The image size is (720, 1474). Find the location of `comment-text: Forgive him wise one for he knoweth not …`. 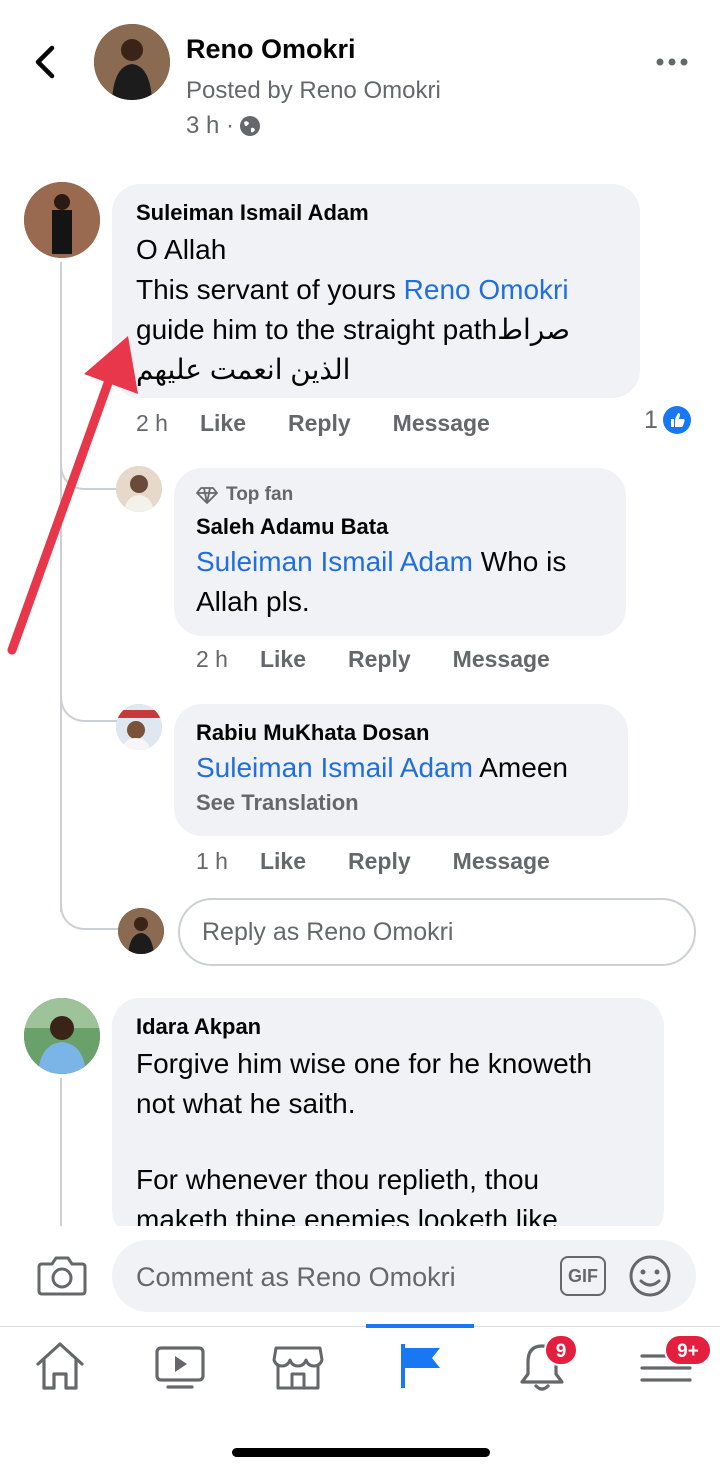

comment-text: Forgive him wise one for he knoweth not … is located at coordinates (388, 1141).